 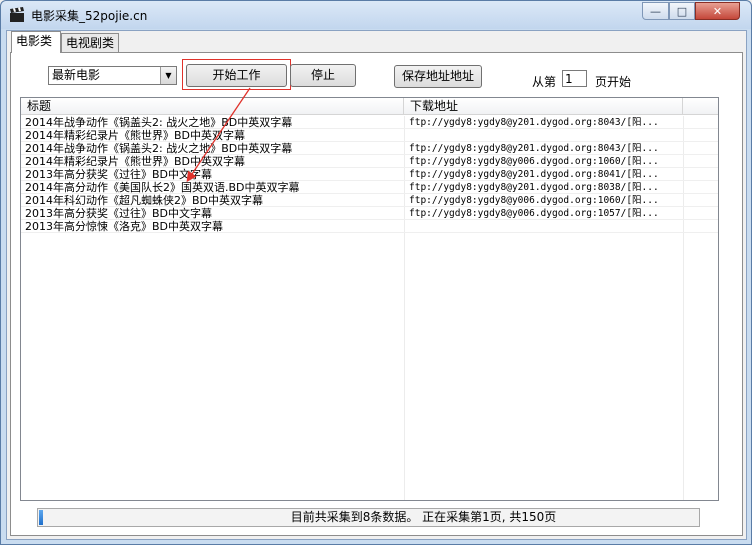 I want to click on column-header-filler, so click(x=700, y=106).